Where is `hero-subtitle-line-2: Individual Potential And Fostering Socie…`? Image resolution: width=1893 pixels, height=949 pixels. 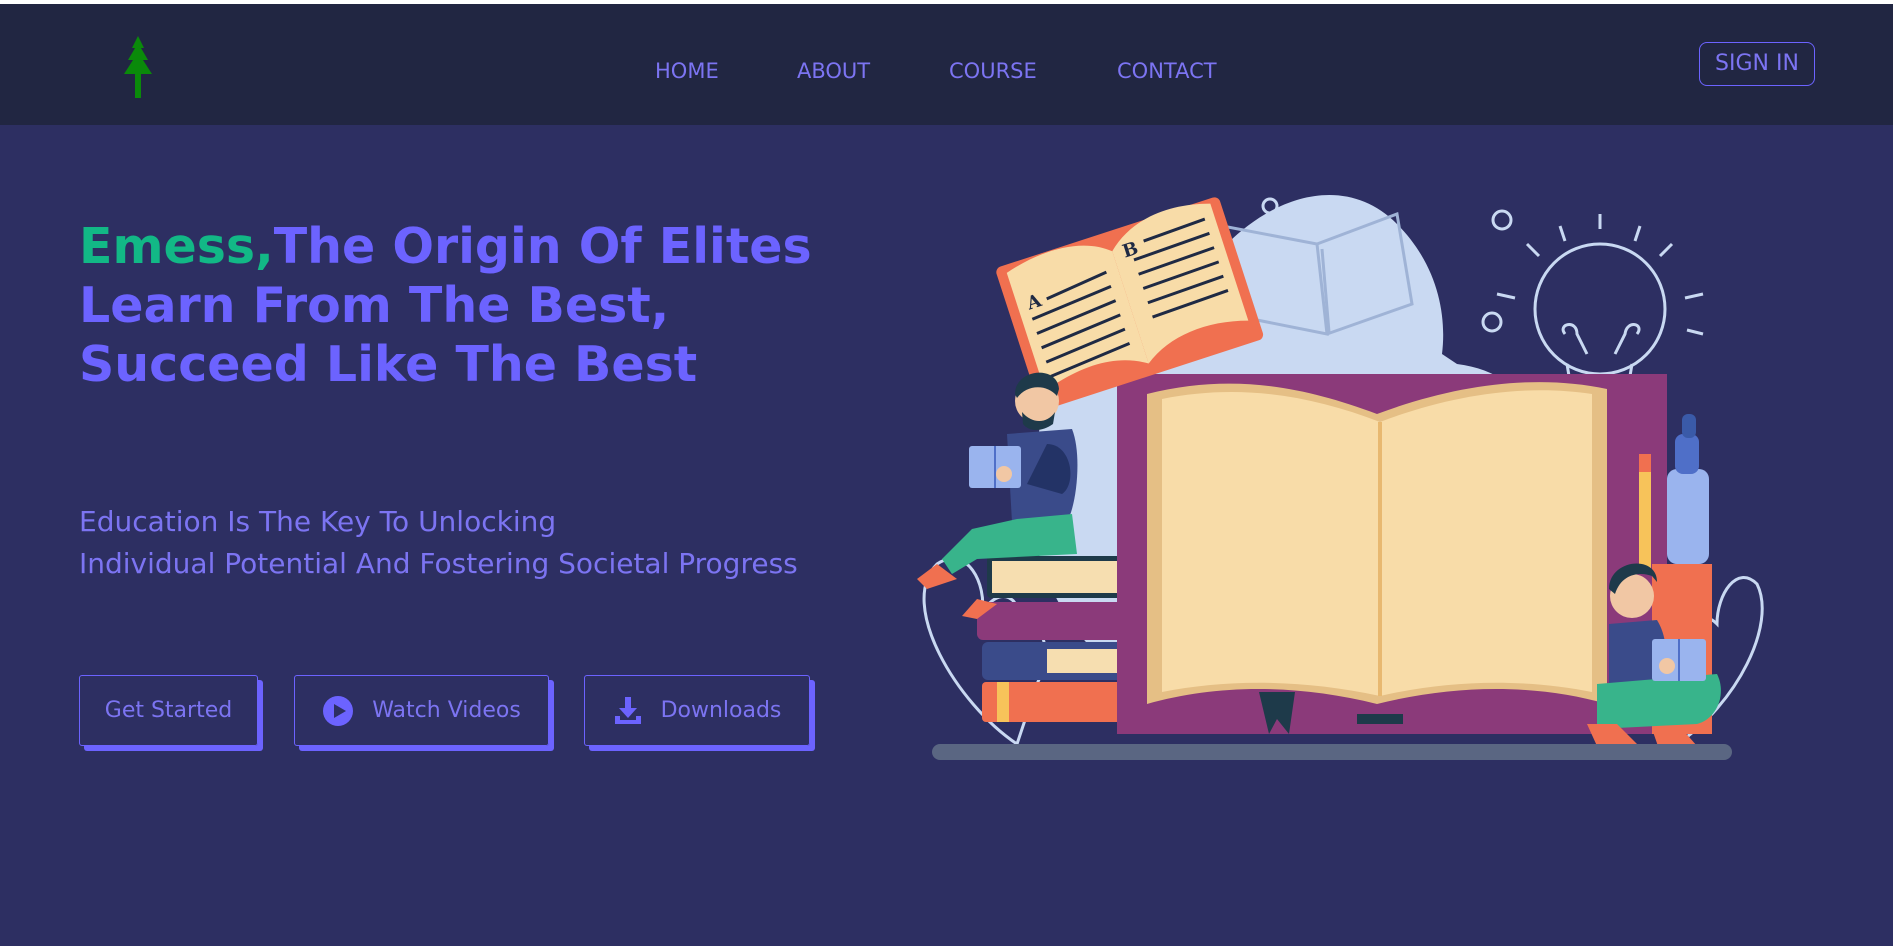 hero-subtitle-line-2: Individual Potential And Fostering Socie… is located at coordinates (438, 563).